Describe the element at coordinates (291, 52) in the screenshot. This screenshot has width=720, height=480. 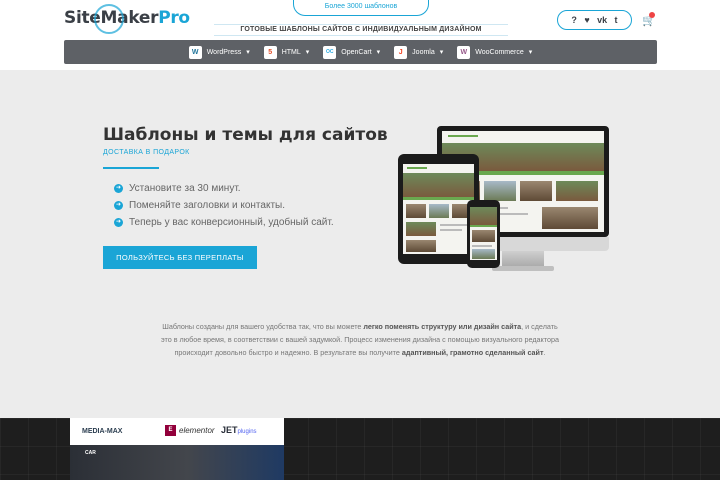
I see `nav-label: HTML` at that location.